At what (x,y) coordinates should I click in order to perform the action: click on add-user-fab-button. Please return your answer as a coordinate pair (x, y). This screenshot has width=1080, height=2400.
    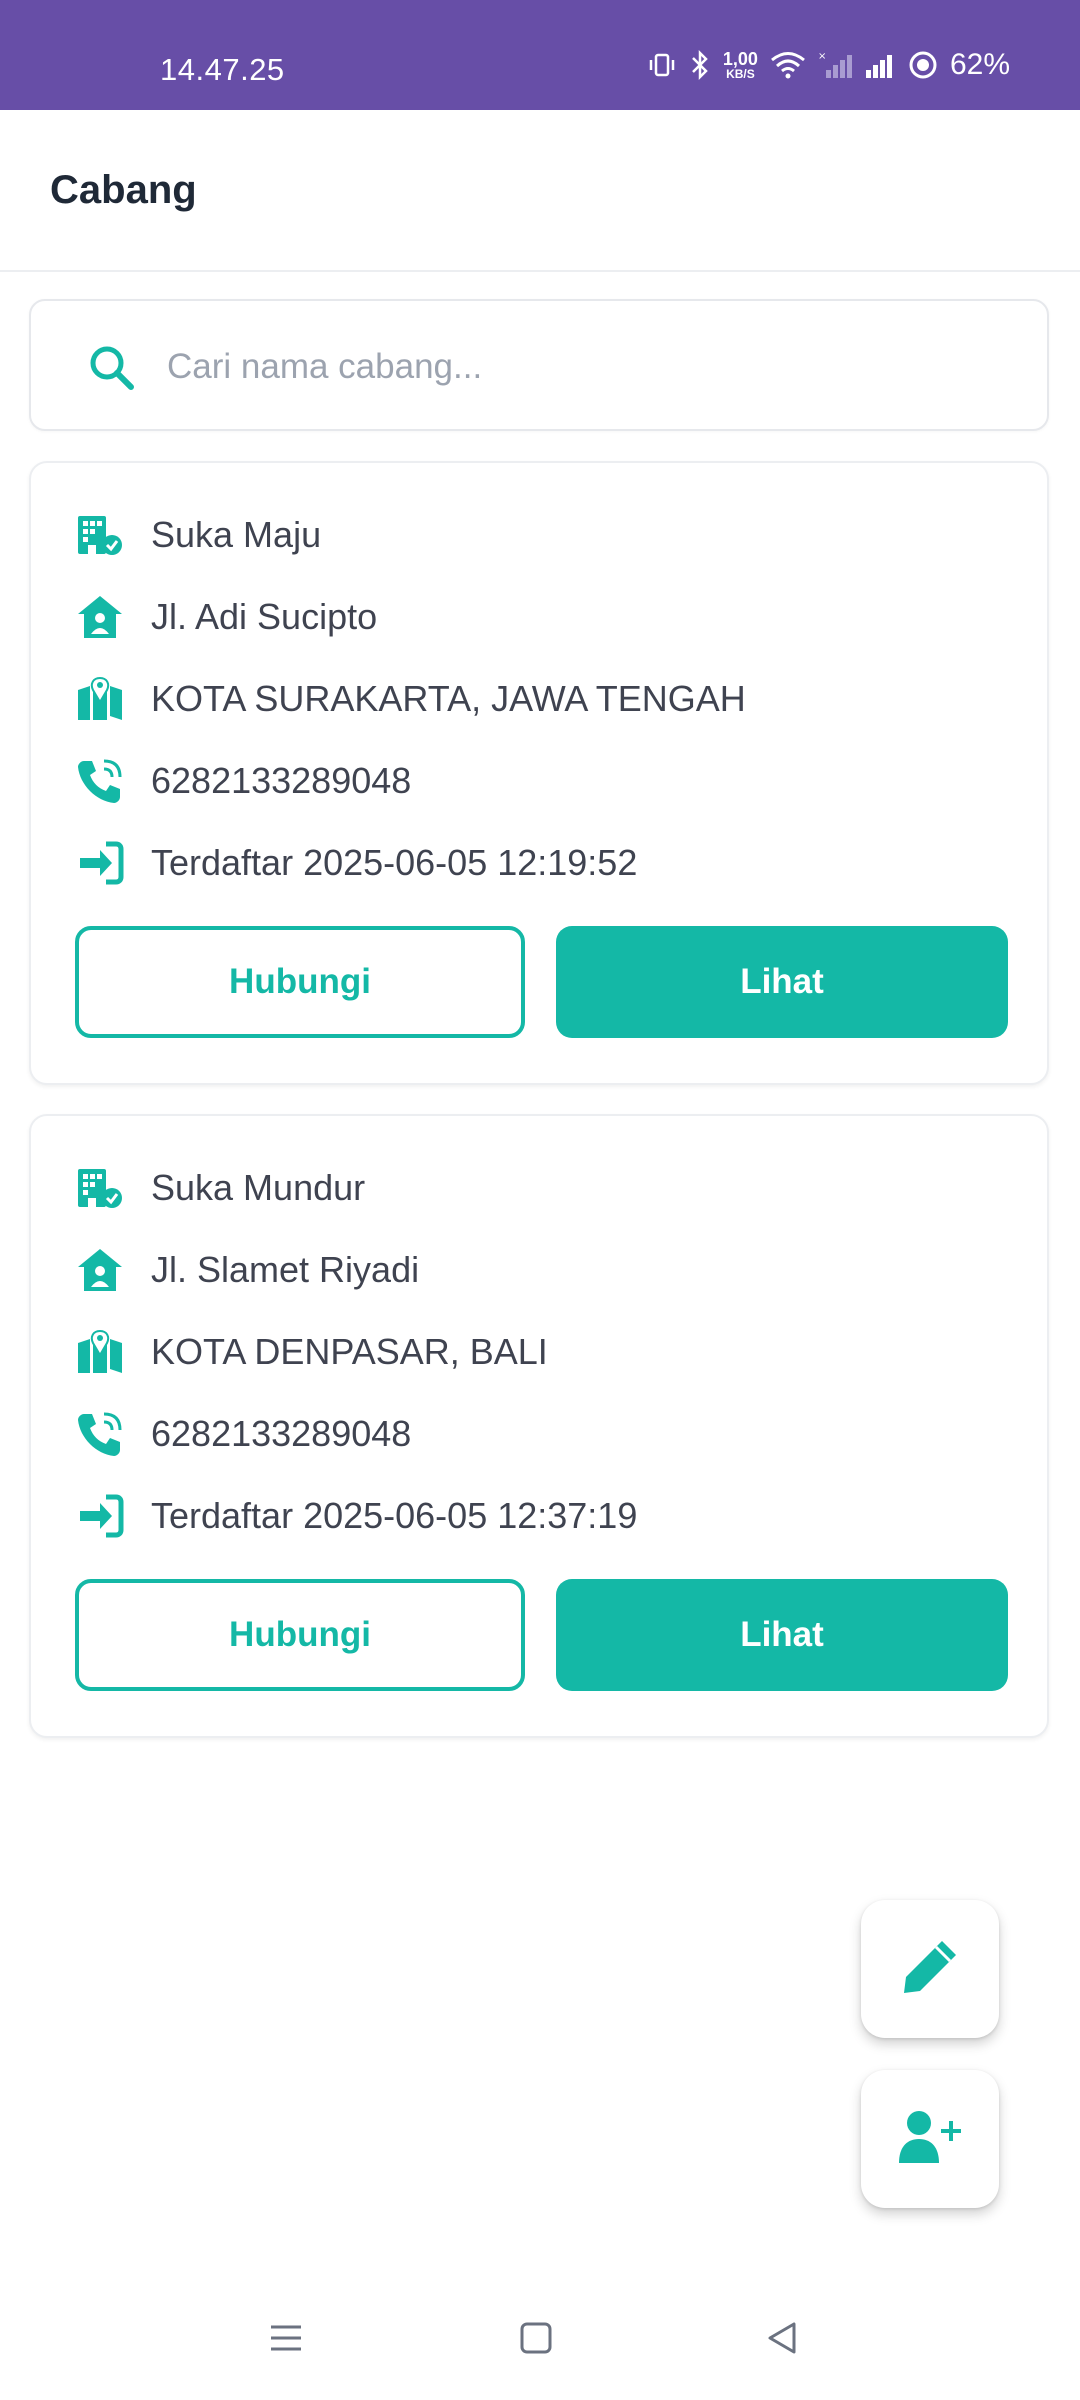
    Looking at the image, I should click on (930, 2139).